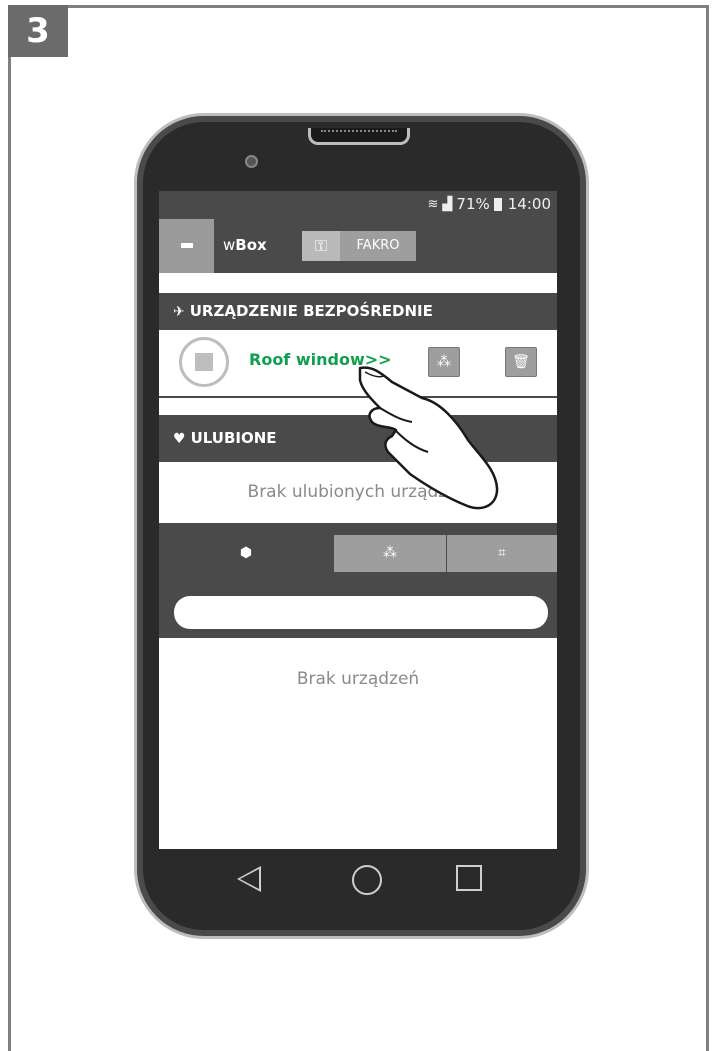 The image size is (717, 1051). I want to click on direct-device-header: ✈ URZĄDZENIE BEZPOŚREDNIE, so click(358, 311).